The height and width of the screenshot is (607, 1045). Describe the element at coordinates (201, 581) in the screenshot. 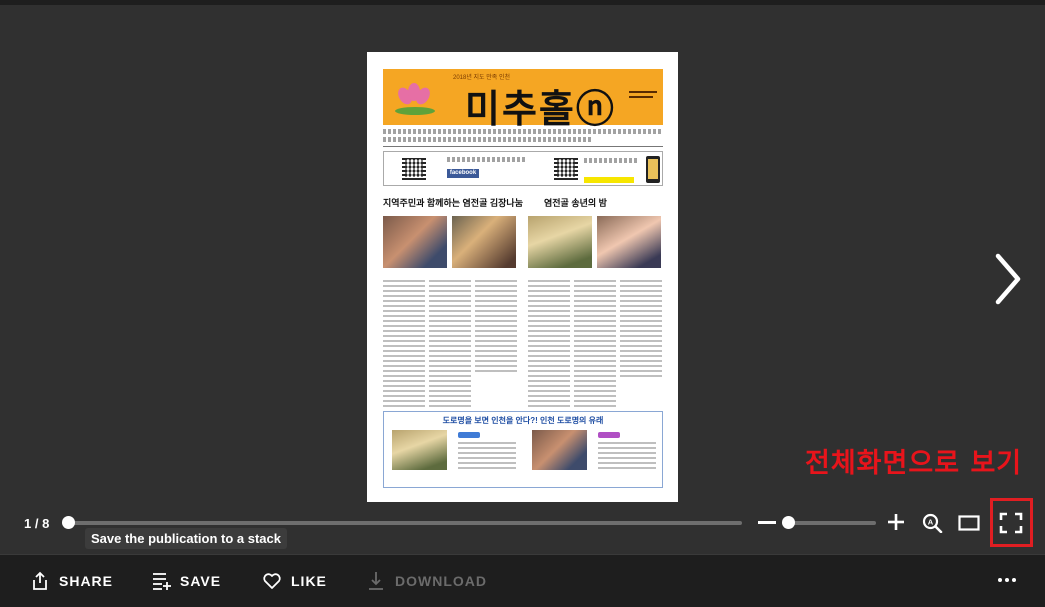

I see `save-label: SAVE` at that location.